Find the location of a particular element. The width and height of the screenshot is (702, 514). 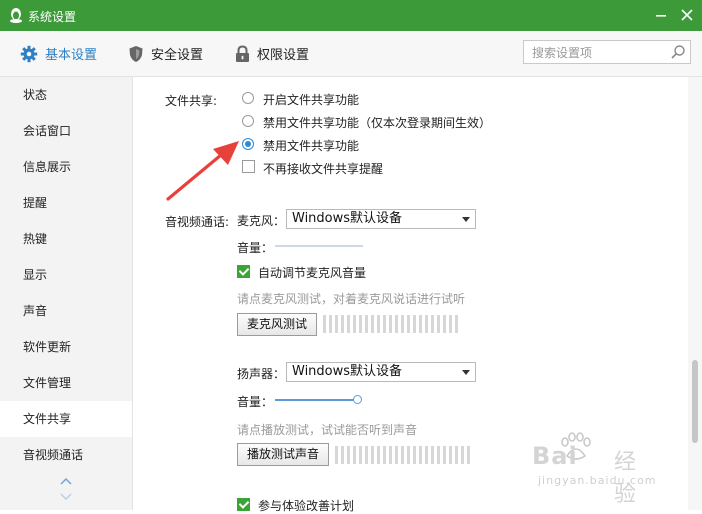

speaker-level-meter is located at coordinates (404, 455).